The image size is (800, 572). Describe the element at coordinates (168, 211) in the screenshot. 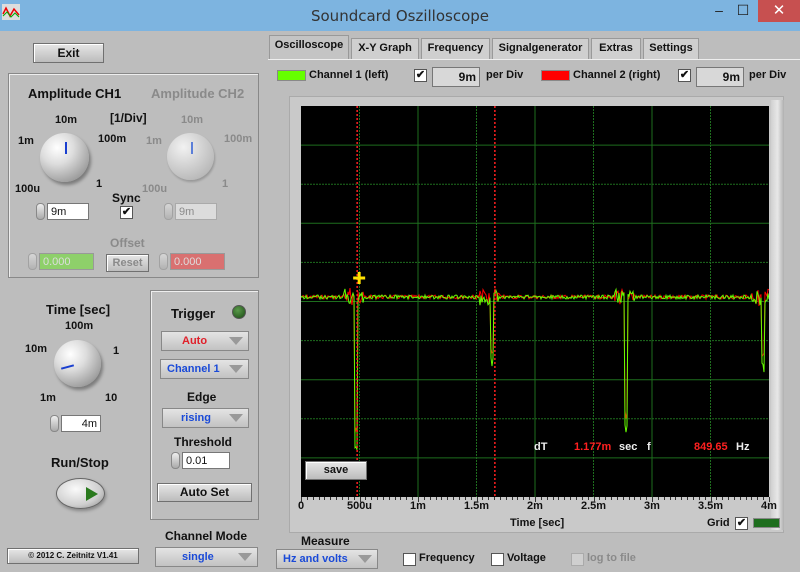

I see `ch2-amplitude-spinner` at that location.